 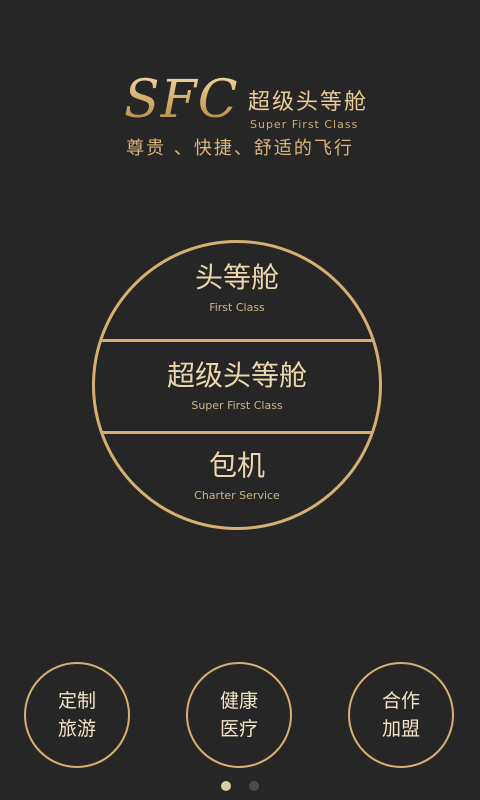 I want to click on button-label-line2: 医疗, so click(x=238, y=729).